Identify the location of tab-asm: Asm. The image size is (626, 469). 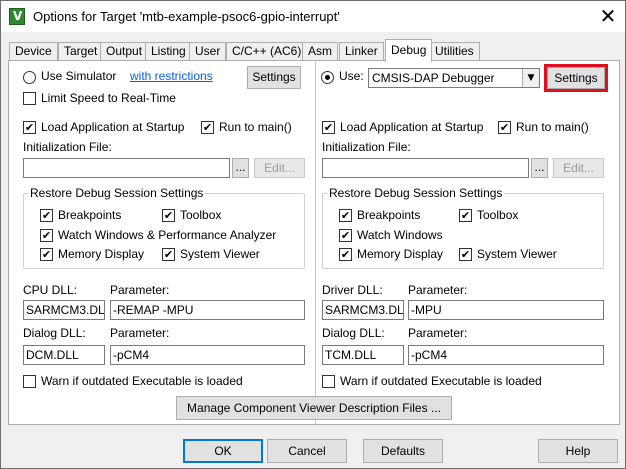
(320, 51).